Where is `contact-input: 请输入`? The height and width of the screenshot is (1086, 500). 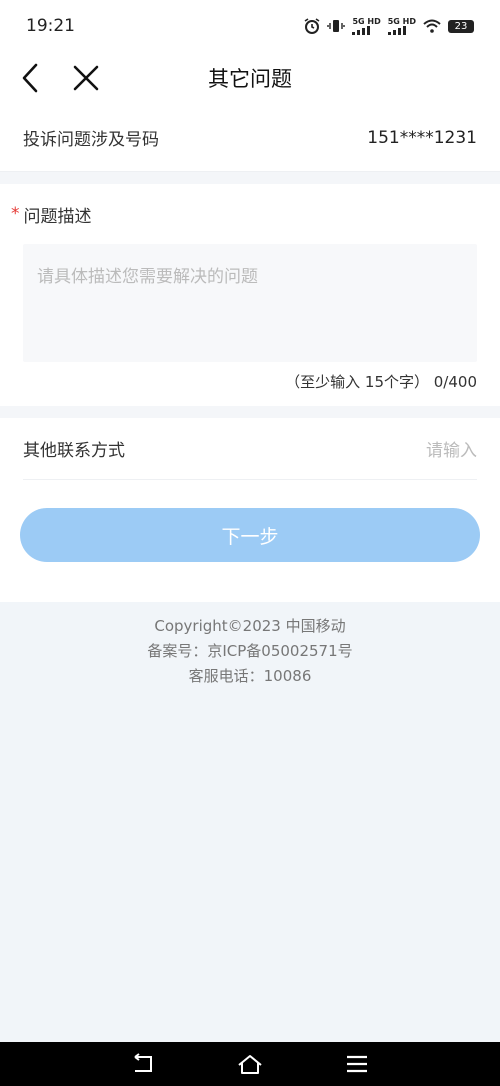 contact-input: 请输入 is located at coordinates (451, 448).